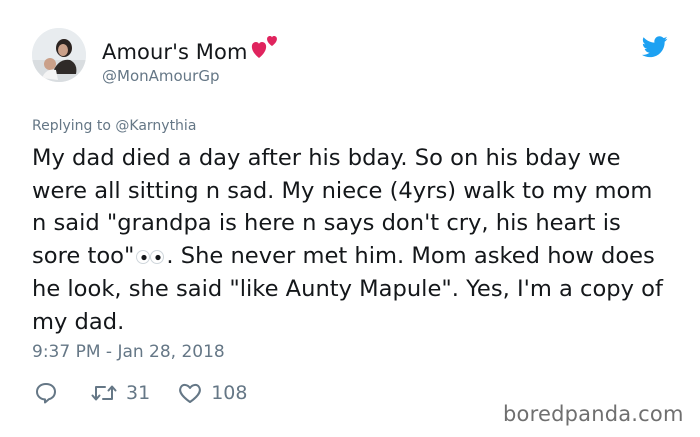 The height and width of the screenshot is (437, 700). I want to click on eyes-icon, so click(150, 257).